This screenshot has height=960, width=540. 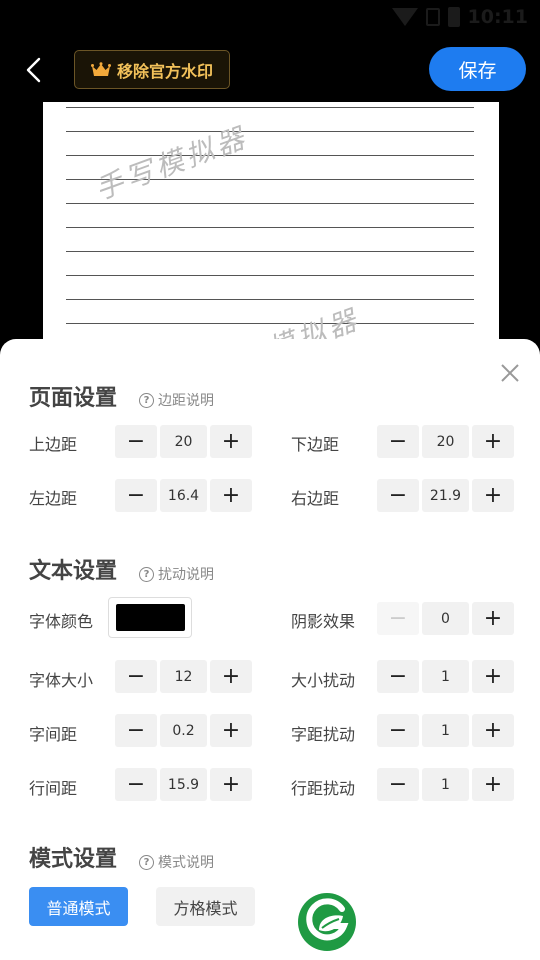 I want to click on right-margin-stepper: − 21.9 +, so click(x=445, y=495).